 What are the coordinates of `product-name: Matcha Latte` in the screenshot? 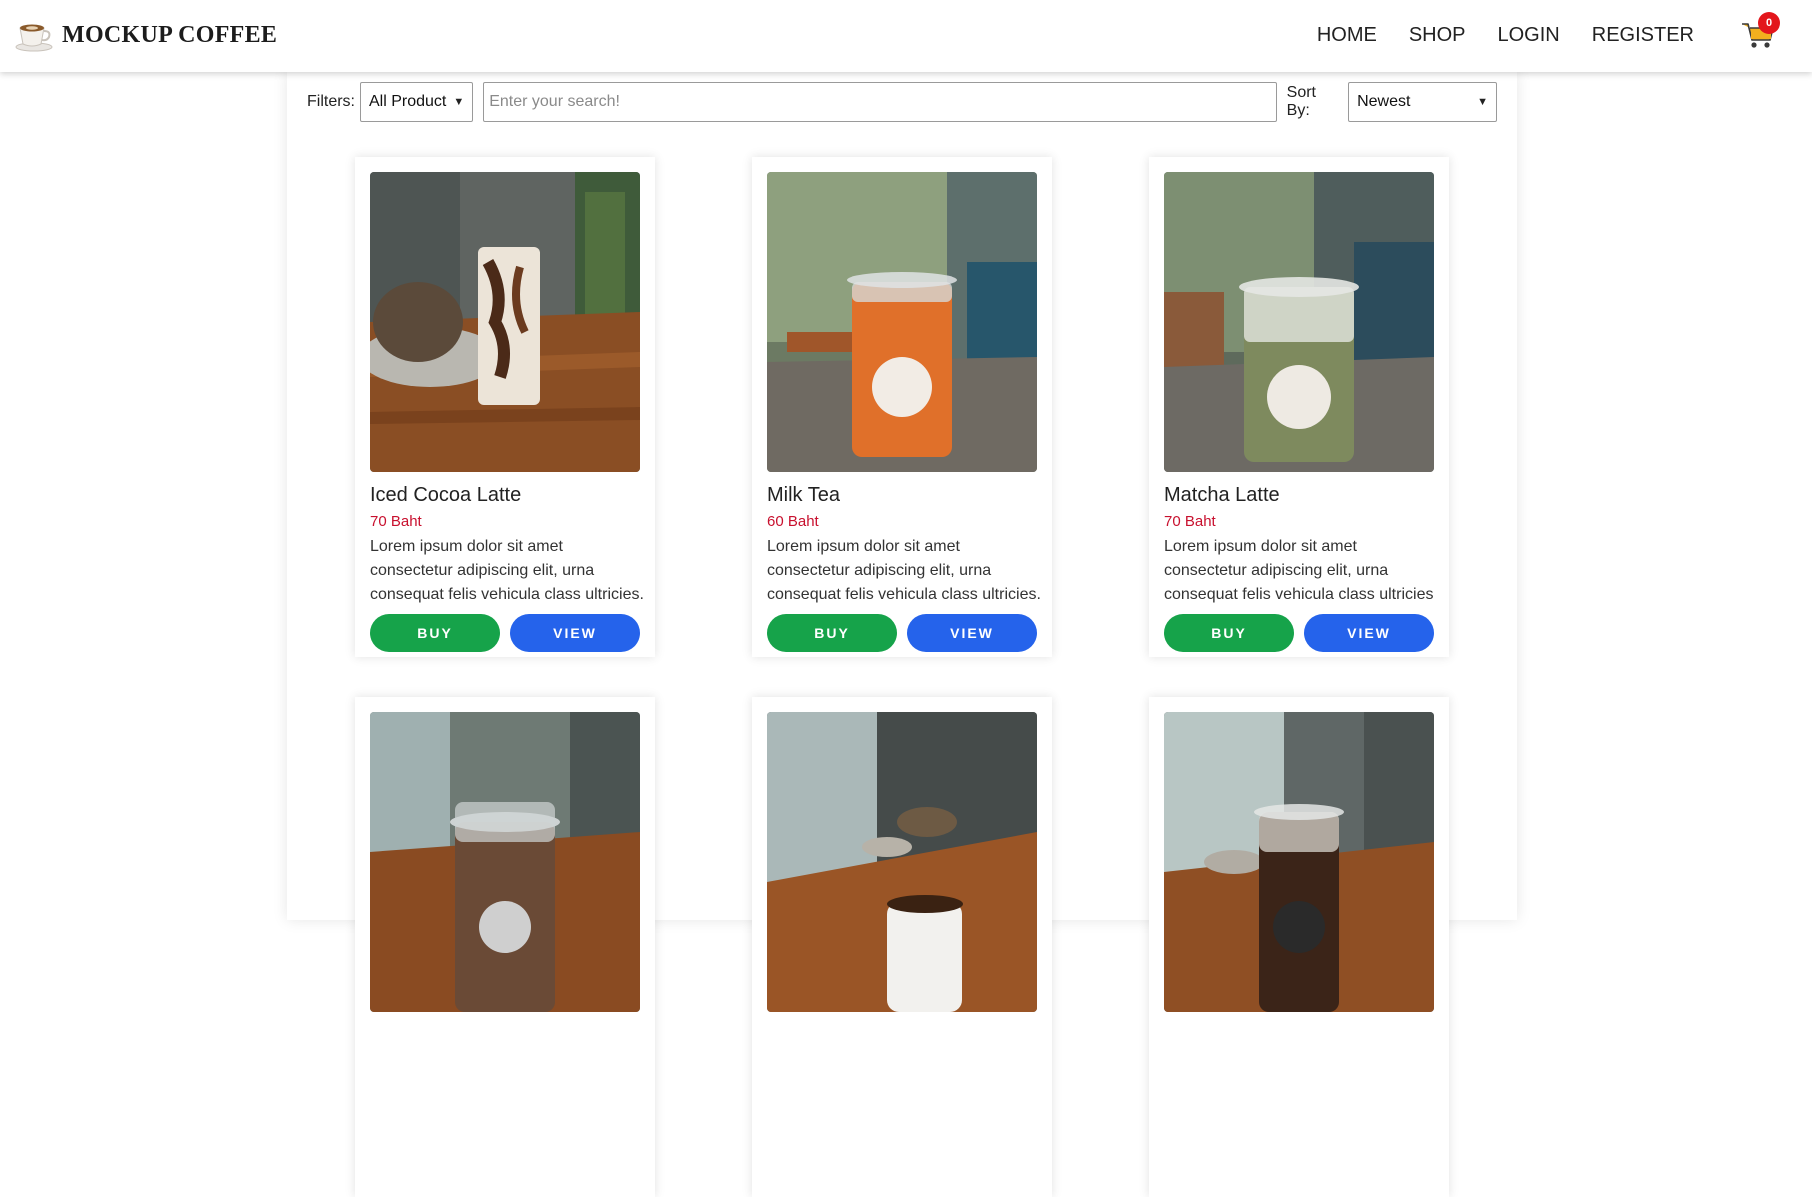 It's located at (1222, 495).